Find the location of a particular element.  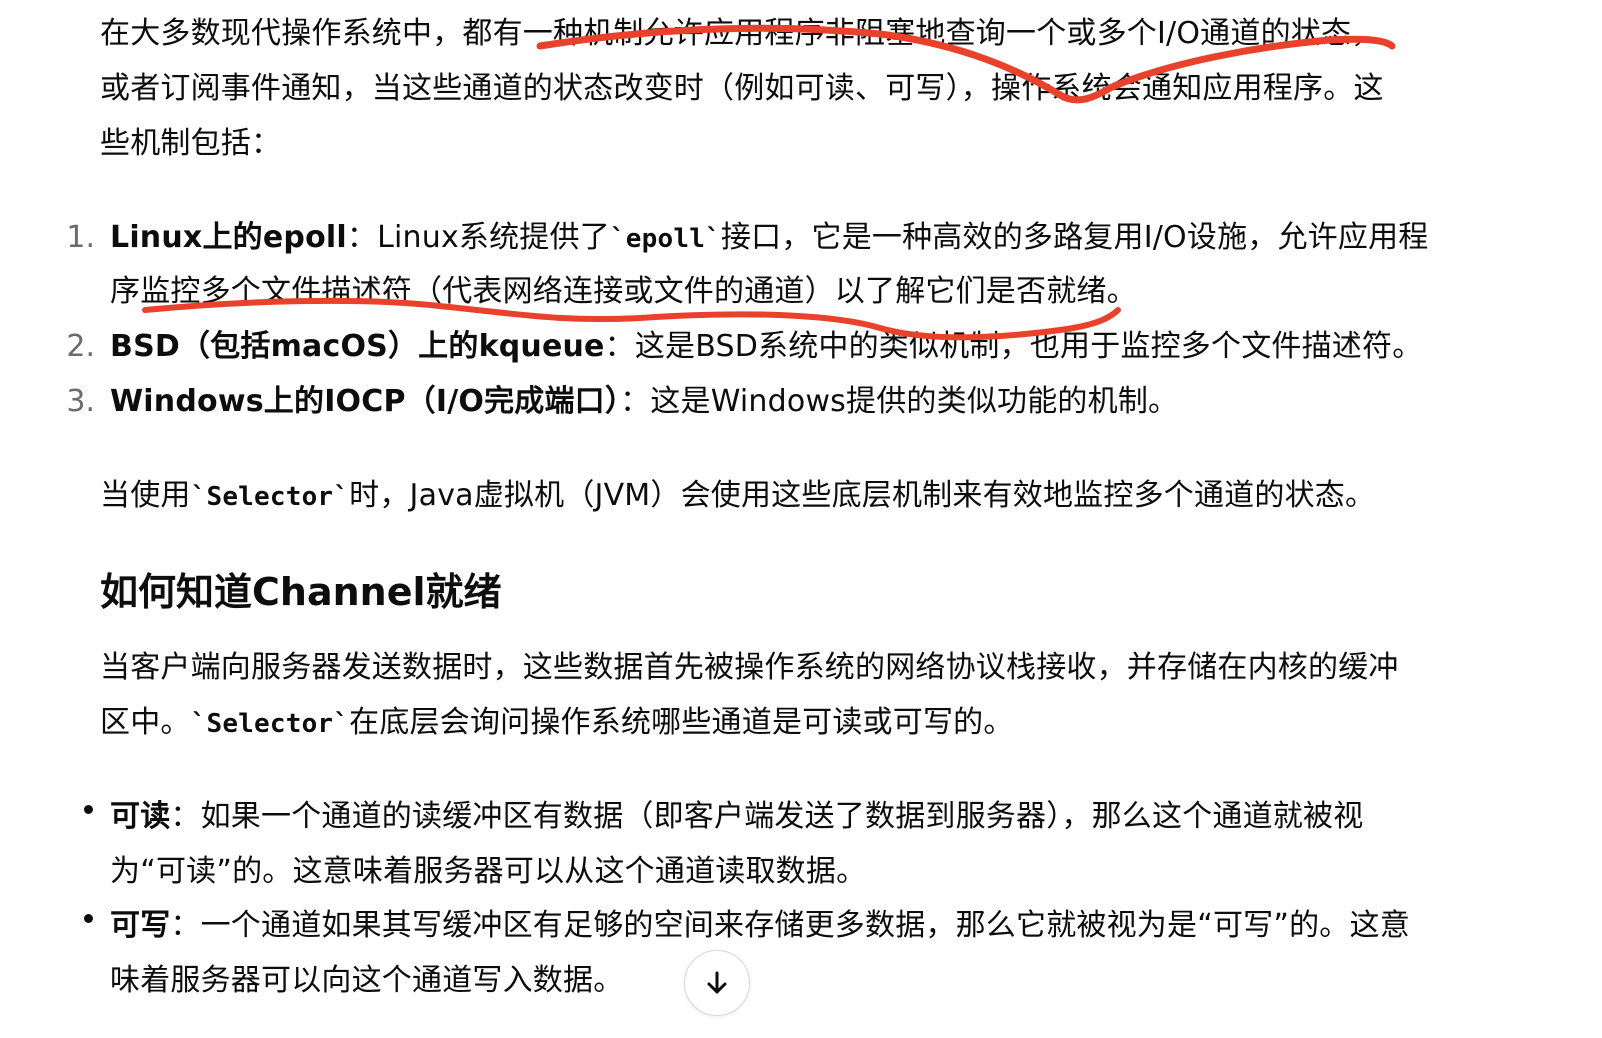

list-item-title: BSD（包括macOS）上的kqueue is located at coordinates (357, 346).